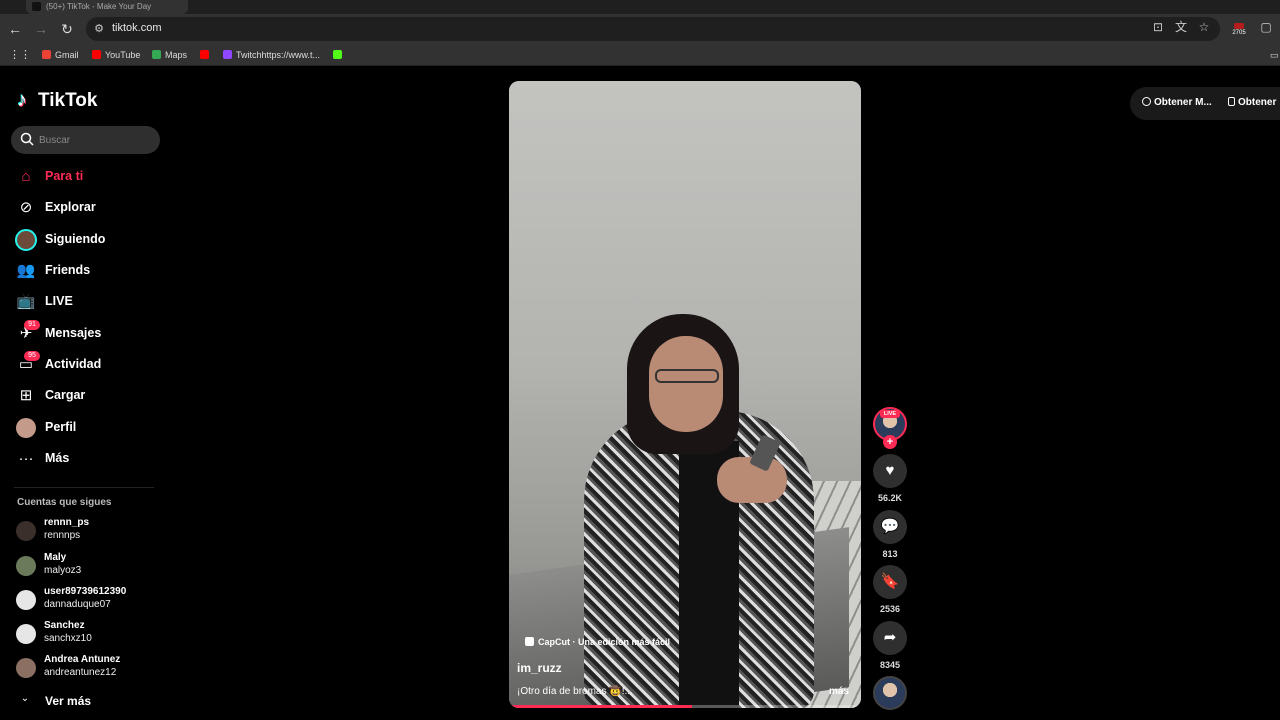  Describe the element at coordinates (91, 668) in the screenshot. I see `following-account: Andrea Antunez andreantunez12` at that location.